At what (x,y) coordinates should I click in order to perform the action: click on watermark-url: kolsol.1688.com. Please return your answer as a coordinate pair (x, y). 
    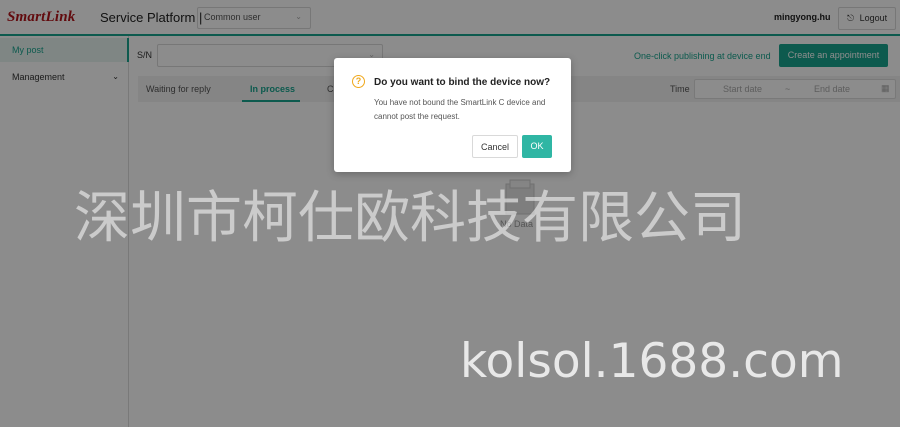
    Looking at the image, I should click on (652, 361).